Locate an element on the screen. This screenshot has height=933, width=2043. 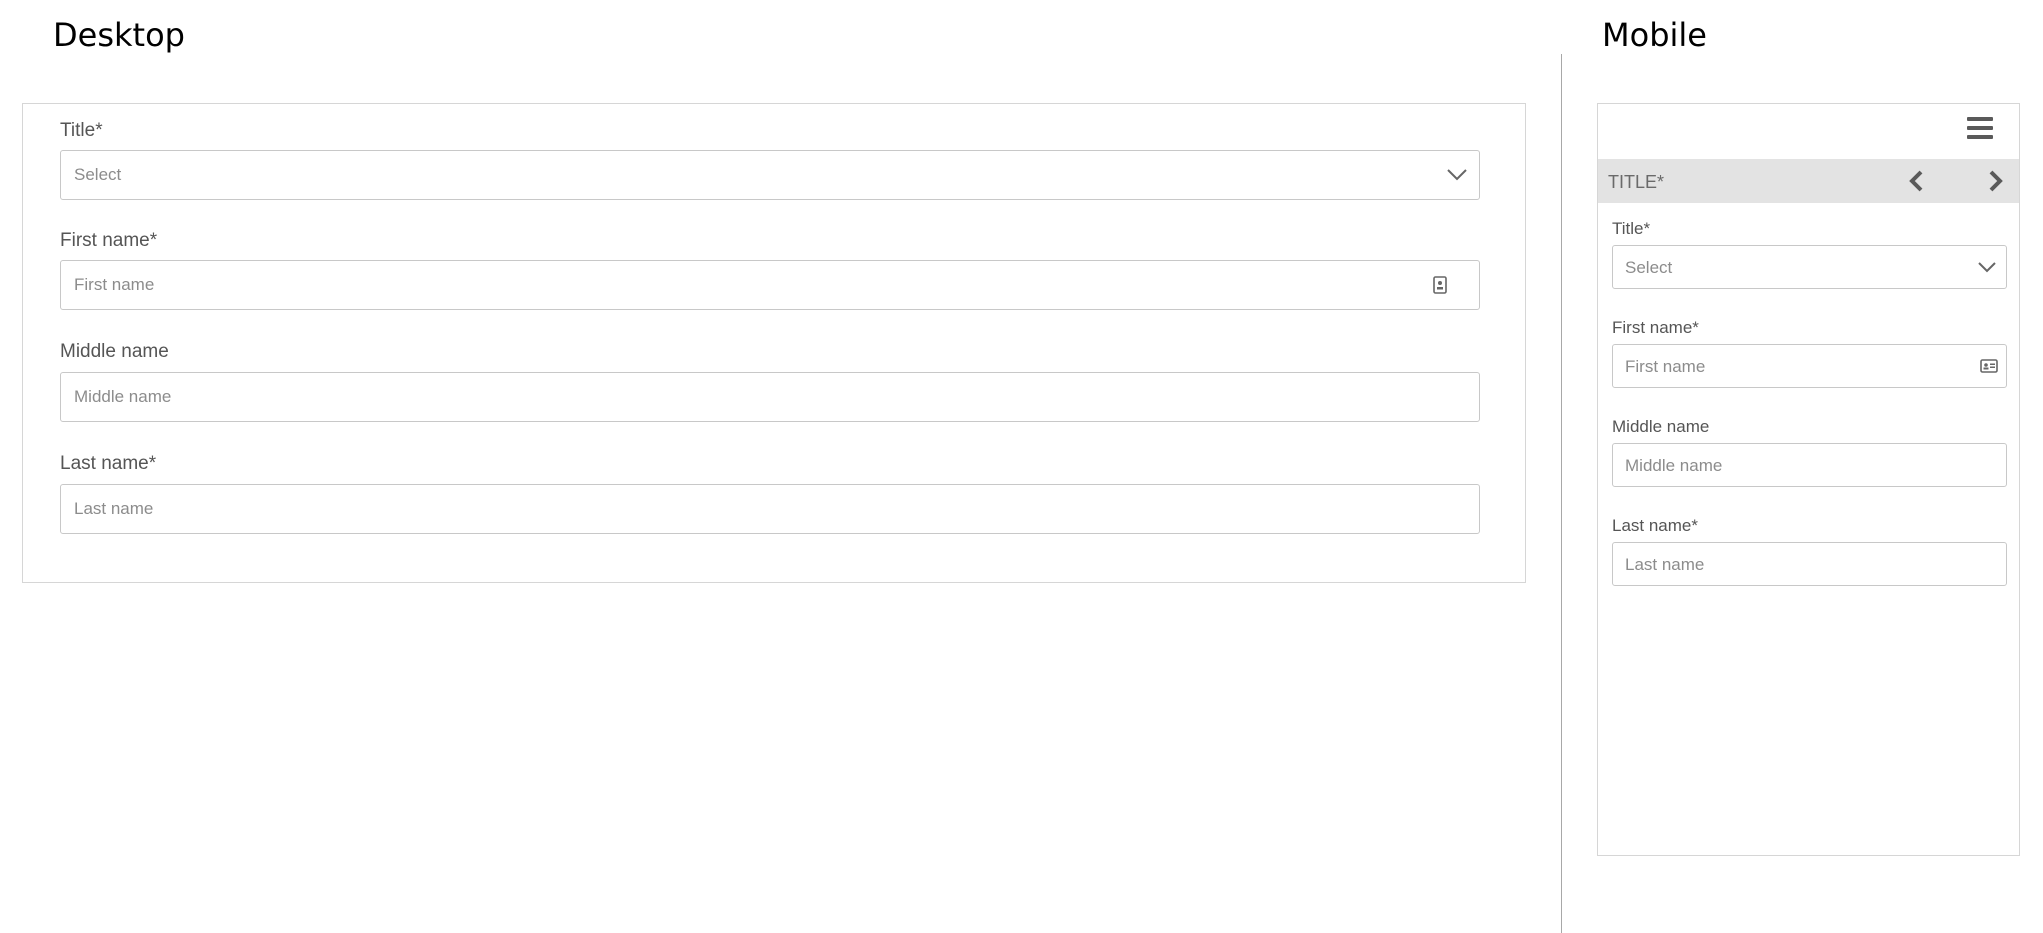
step-navigation-bar: TITLE* is located at coordinates (1808, 181).